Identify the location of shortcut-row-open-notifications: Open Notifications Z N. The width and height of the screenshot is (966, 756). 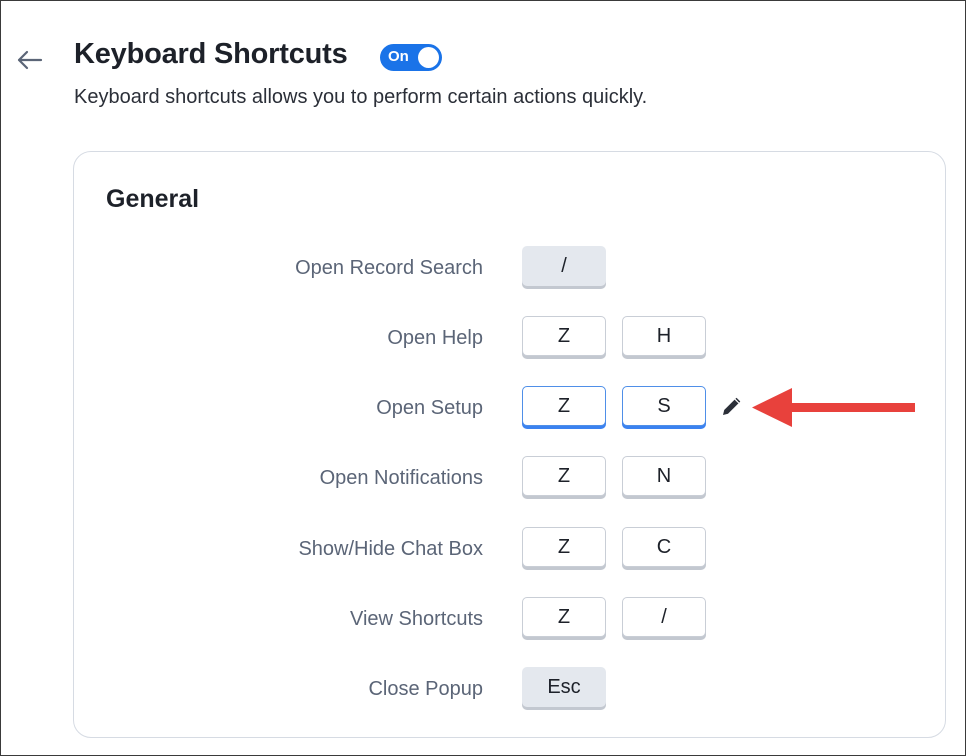
(509, 478).